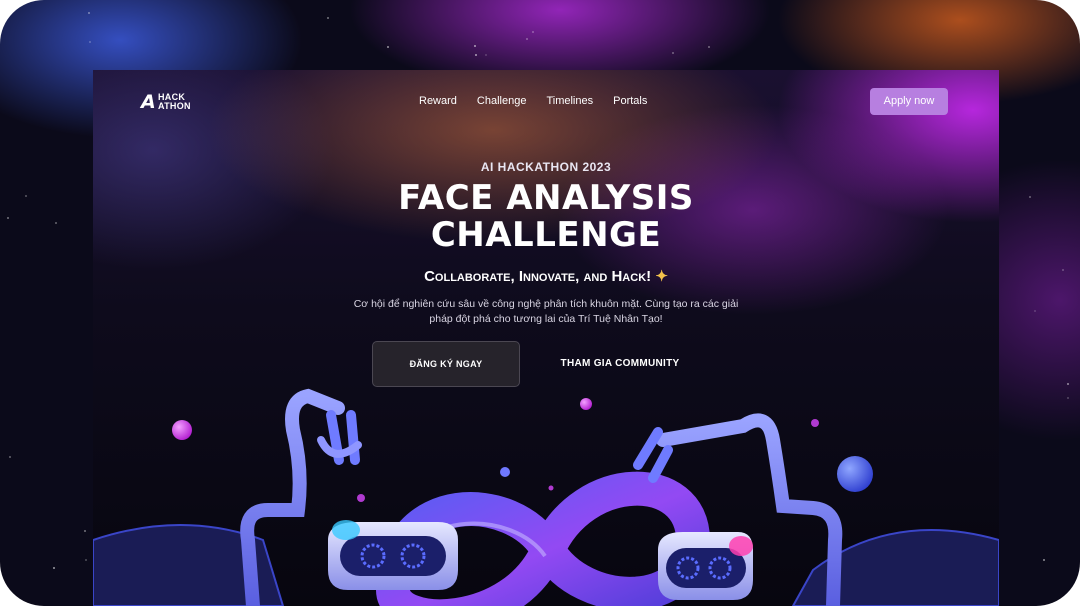 The image size is (1080, 606). Describe the element at coordinates (630, 101) in the screenshot. I see `nav-item-portals: Portals` at that location.